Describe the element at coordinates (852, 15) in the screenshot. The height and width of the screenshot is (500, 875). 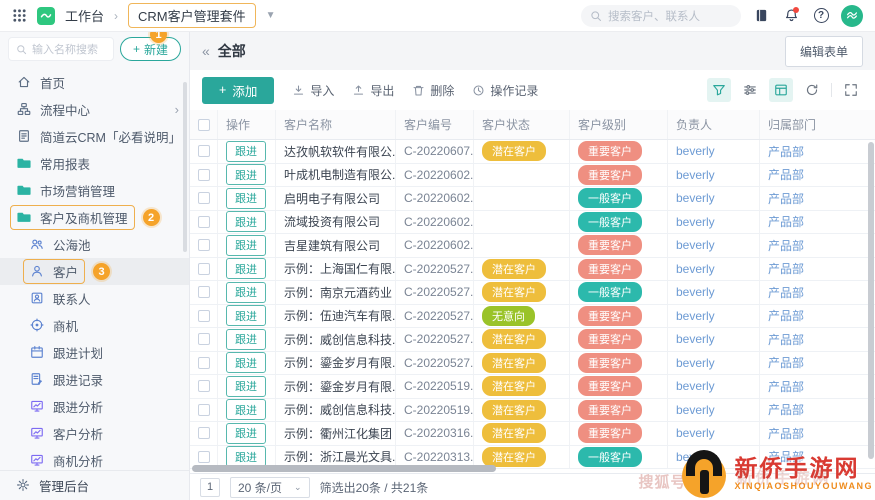
I see `avatar` at that location.